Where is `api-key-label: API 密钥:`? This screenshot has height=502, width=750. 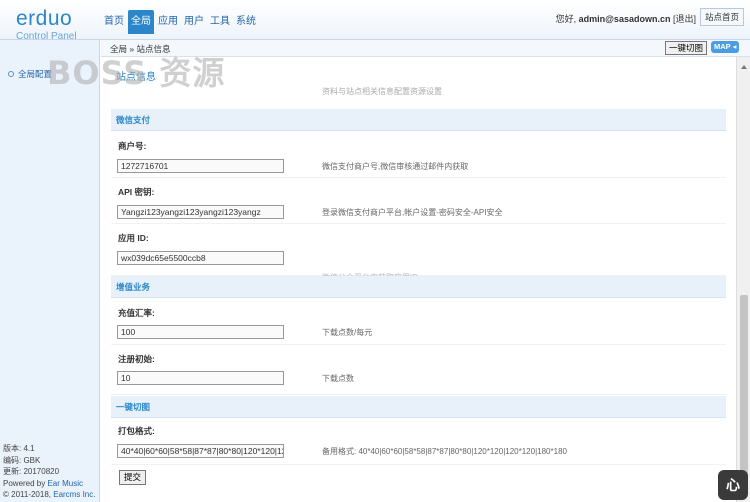
api-key-label: API 密钥: is located at coordinates (136, 192).